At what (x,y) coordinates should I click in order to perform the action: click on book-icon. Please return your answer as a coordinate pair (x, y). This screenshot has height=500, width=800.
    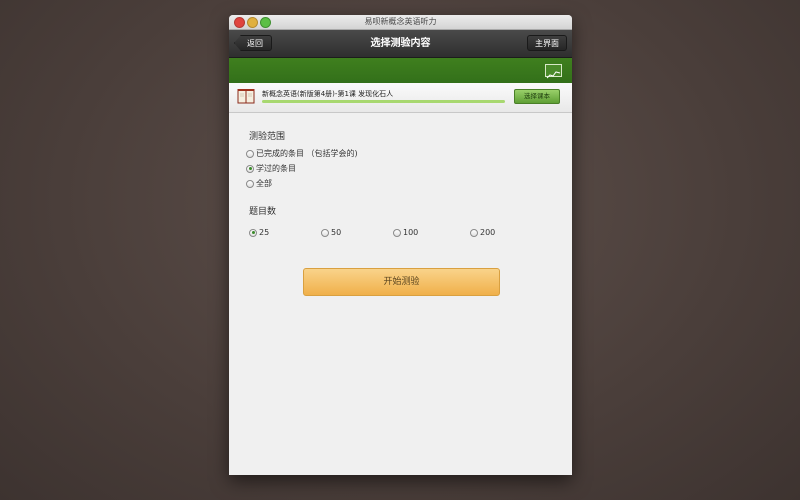
    Looking at the image, I should click on (246, 96).